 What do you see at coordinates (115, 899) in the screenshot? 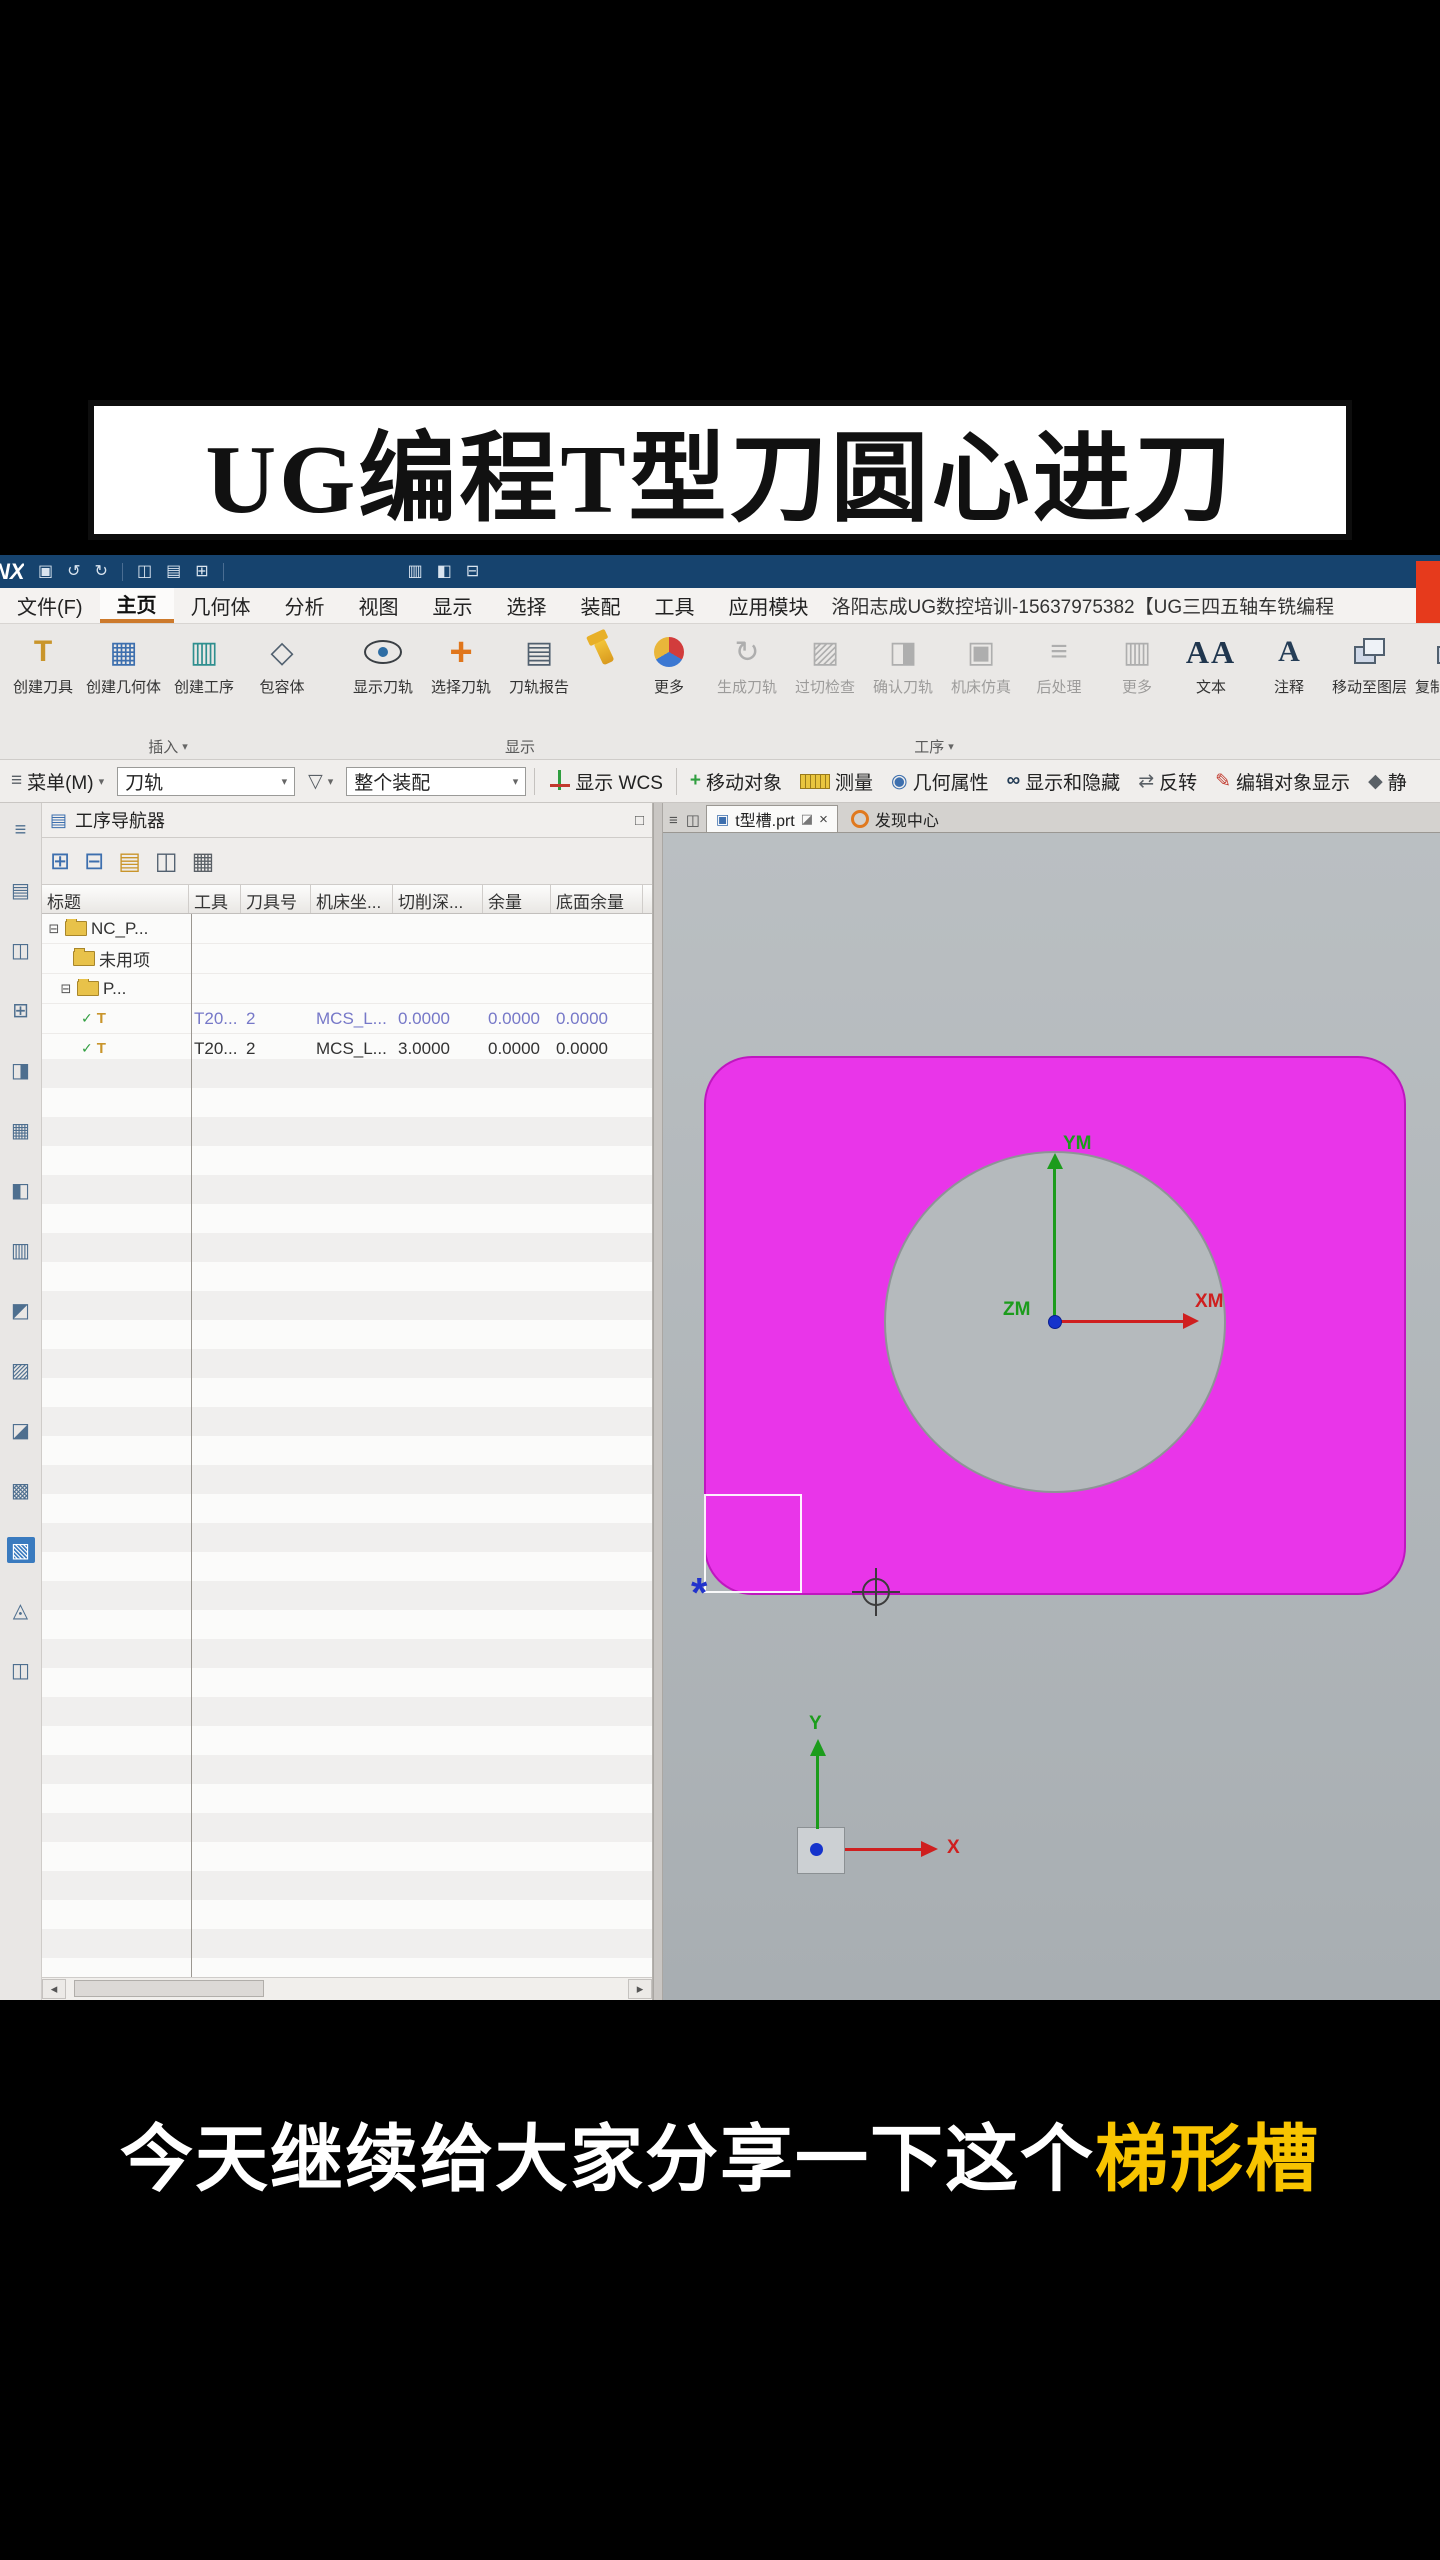
I see `column-title: 标题` at bounding box center [115, 899].